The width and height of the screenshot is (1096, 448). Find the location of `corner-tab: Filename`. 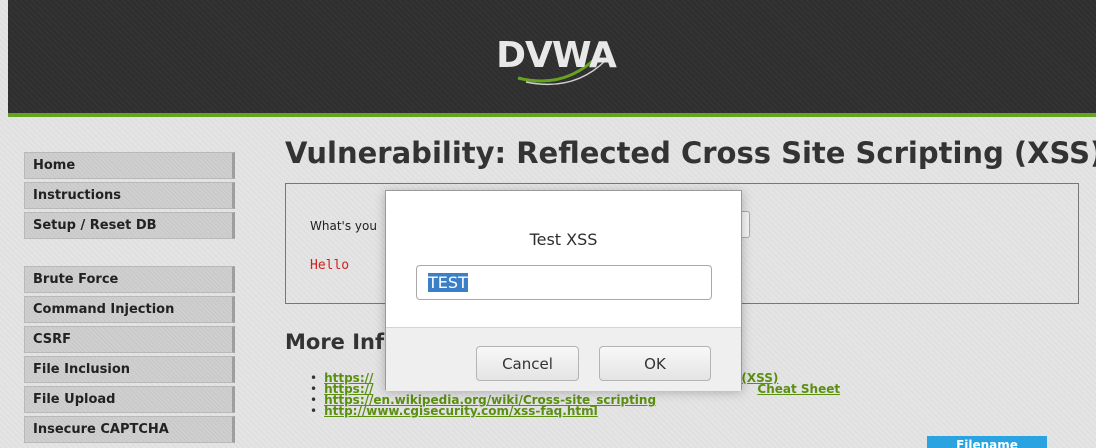

corner-tab: Filename is located at coordinates (987, 442).